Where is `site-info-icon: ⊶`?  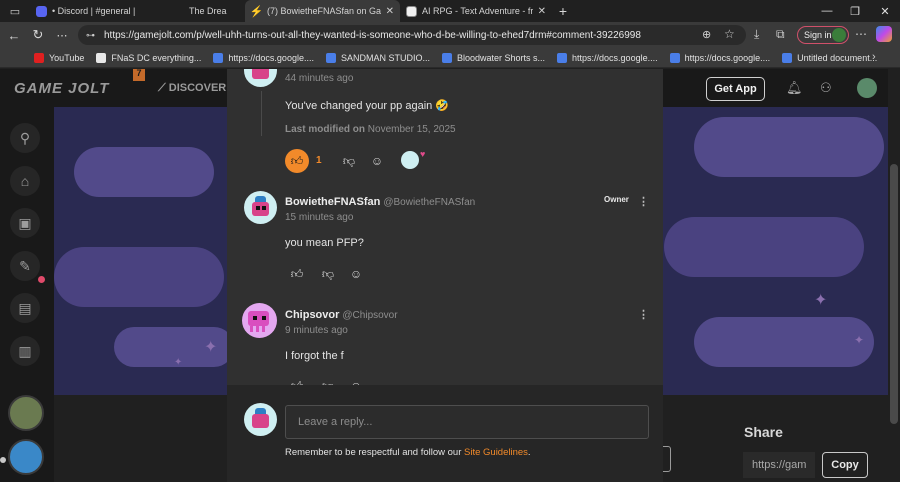 site-info-icon: ⊶ is located at coordinates (92, 35).